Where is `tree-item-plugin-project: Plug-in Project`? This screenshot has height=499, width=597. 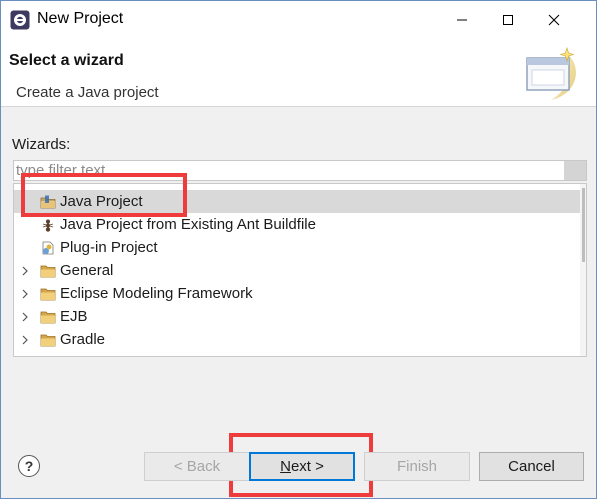
tree-item-plugin-project: Plug-in Project is located at coordinates (297, 247).